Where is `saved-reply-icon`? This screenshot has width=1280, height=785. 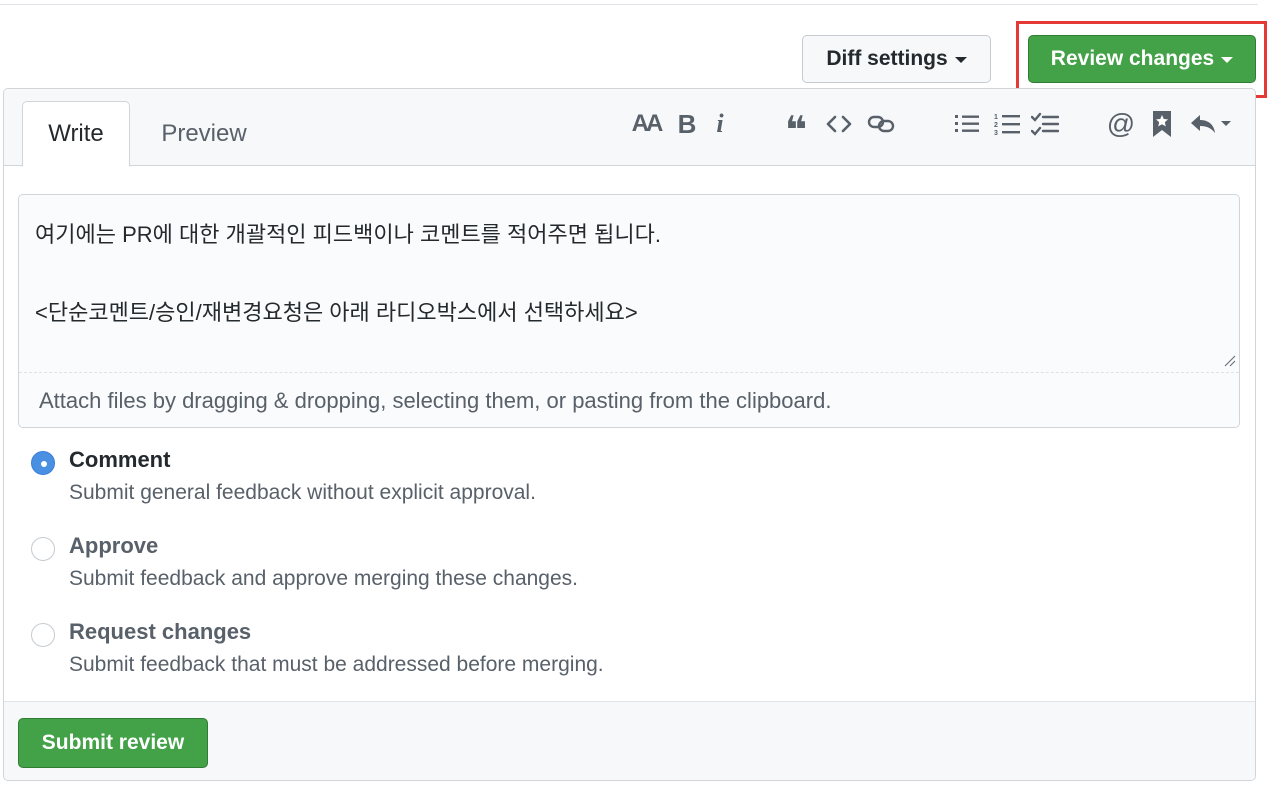 saved-reply-icon is located at coordinates (1162, 124).